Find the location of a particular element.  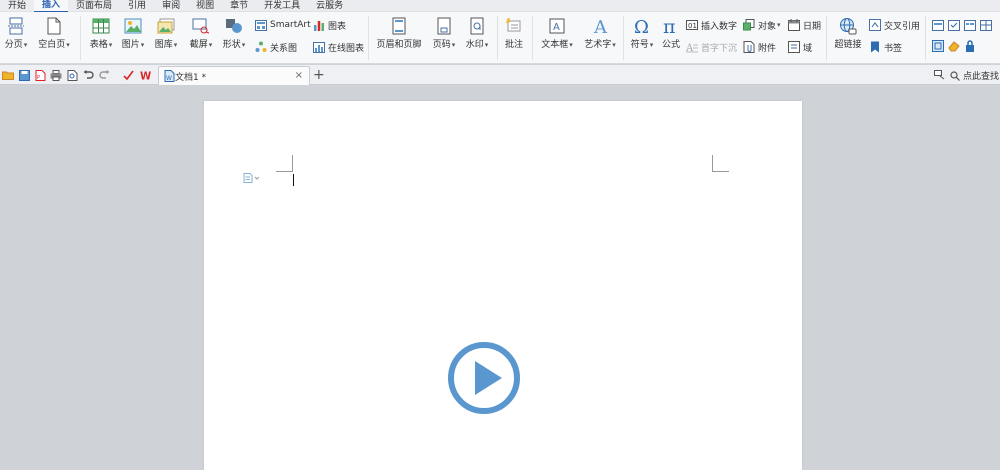

symbol-button: Ω 符号▾ is located at coordinates (642, 31).